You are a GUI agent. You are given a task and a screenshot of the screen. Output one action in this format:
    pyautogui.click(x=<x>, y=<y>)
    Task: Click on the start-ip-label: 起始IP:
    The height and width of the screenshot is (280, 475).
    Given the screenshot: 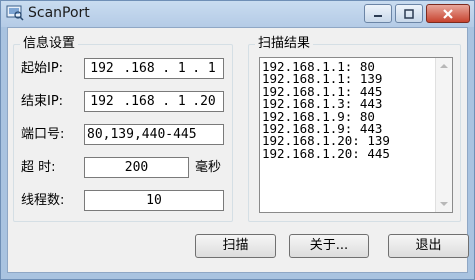 What is the action you would take?
    pyautogui.click(x=42, y=68)
    